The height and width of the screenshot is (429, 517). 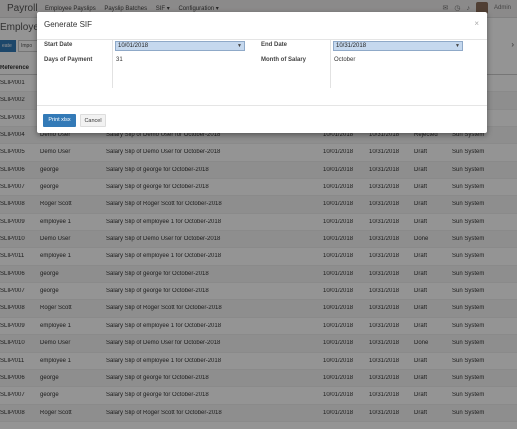 What do you see at coordinates (59, 120) in the screenshot?
I see `print-xlsx-button: Print xlsx` at bounding box center [59, 120].